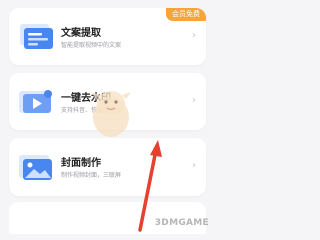 This screenshot has width=320, height=240. What do you see at coordinates (181, 223) in the screenshot?
I see `site-watermark: 3DMGAME` at bounding box center [181, 223].